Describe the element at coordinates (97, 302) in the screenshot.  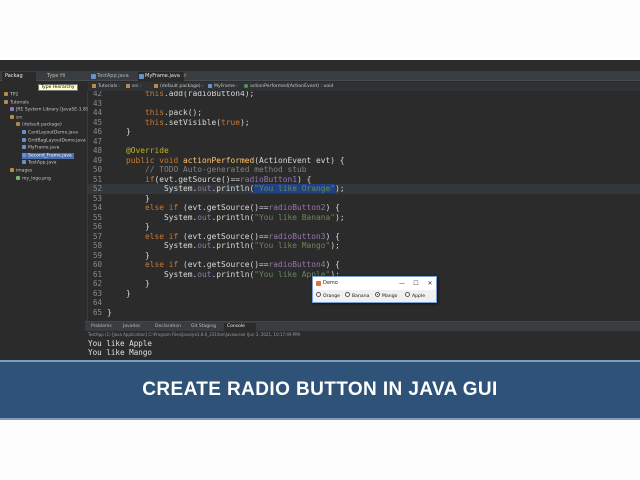
I see `line-number: 64` at that location.